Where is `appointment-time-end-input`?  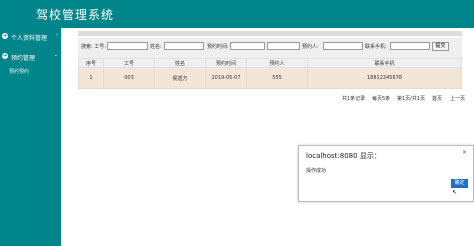
appointment-time-end-input is located at coordinates (283, 46).